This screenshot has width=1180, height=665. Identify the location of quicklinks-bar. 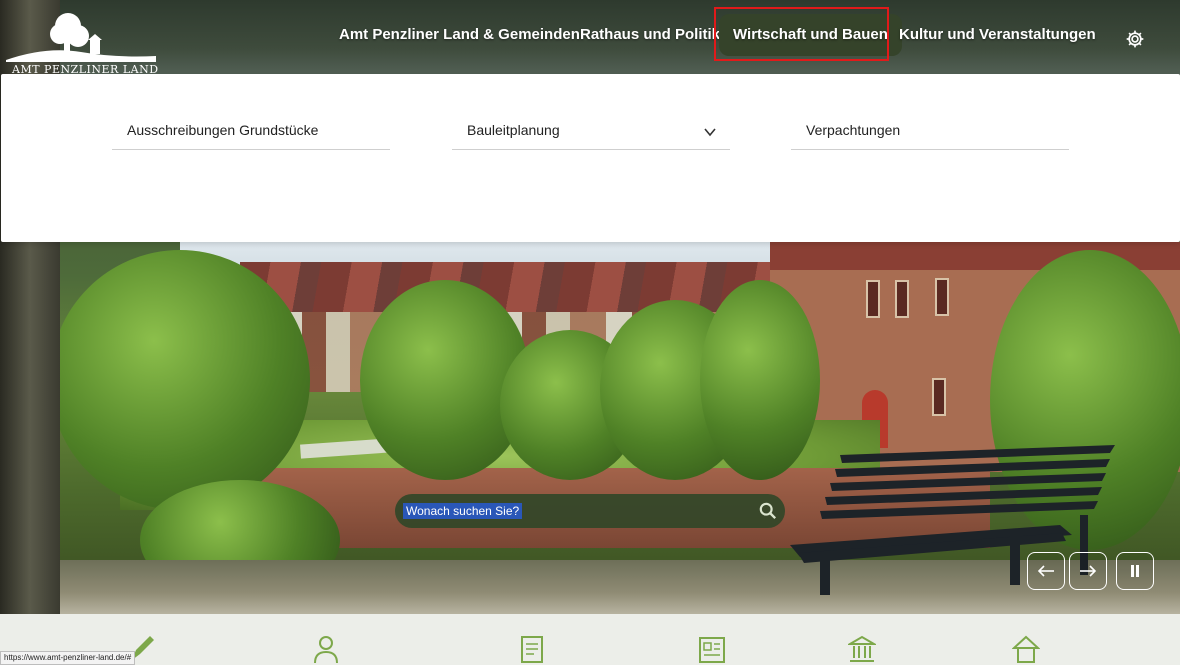
(590, 639).